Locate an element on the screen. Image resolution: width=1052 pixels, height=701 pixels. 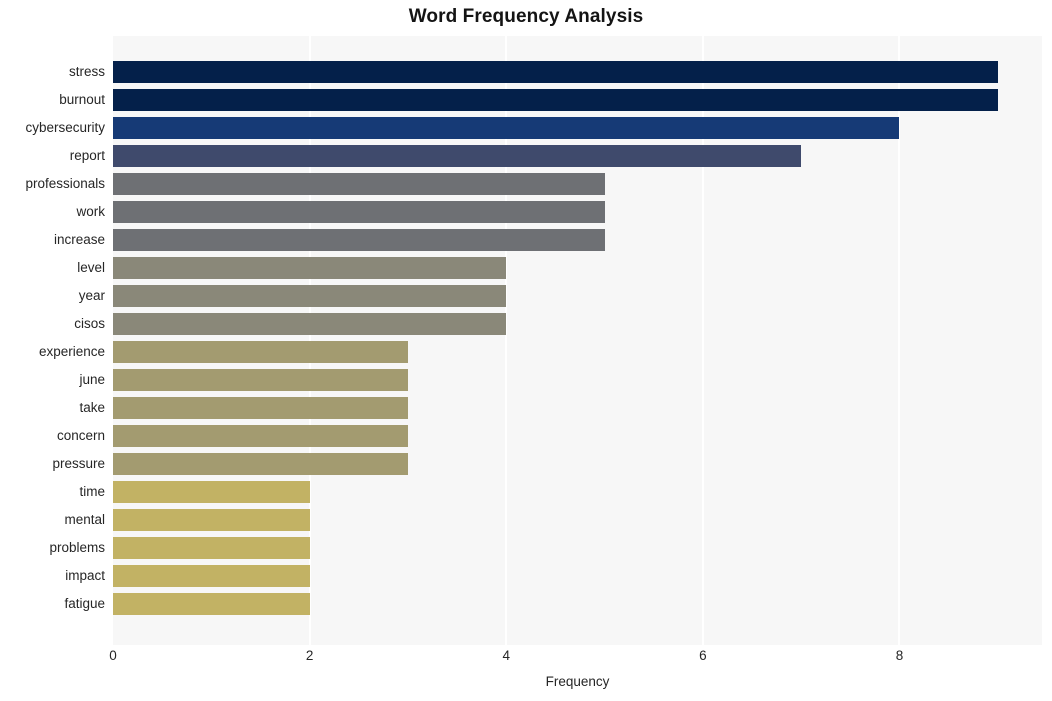
x-tick-6: 6 is located at coordinates (703, 655).